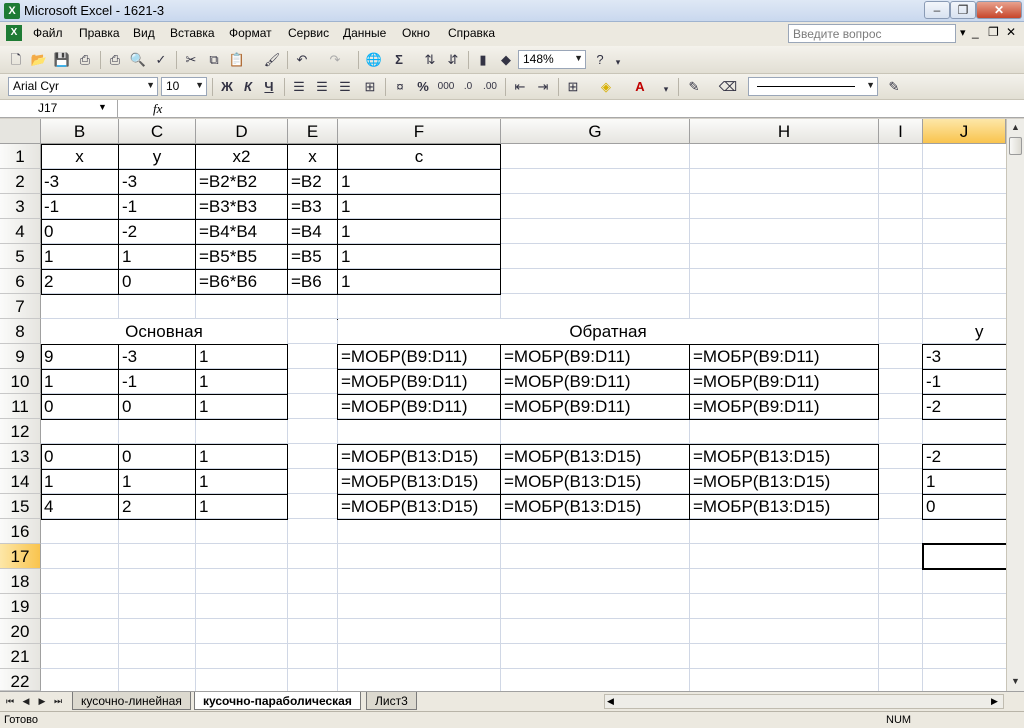 The image size is (1024, 728). I want to click on menu-help: Справка, so click(471, 33).